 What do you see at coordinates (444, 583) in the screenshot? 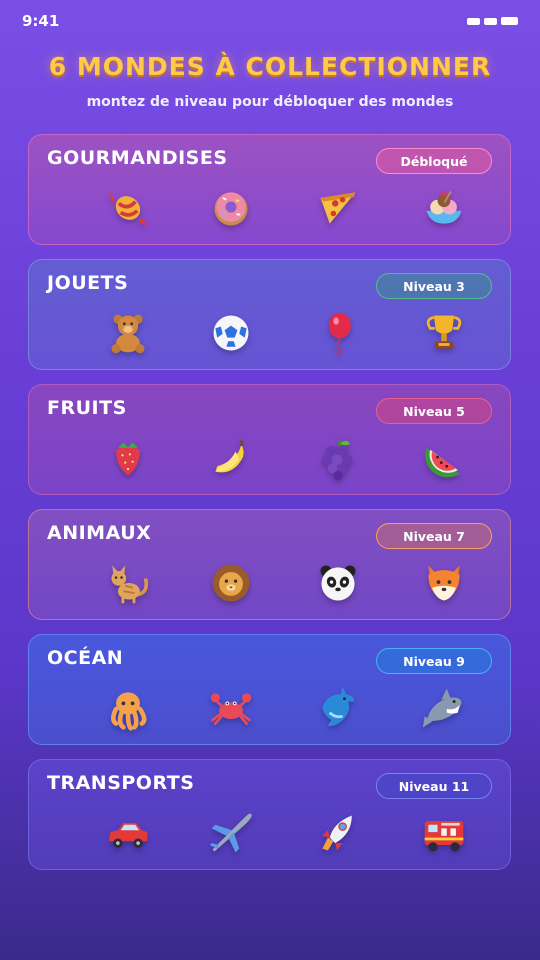
I see `fox-icon` at bounding box center [444, 583].